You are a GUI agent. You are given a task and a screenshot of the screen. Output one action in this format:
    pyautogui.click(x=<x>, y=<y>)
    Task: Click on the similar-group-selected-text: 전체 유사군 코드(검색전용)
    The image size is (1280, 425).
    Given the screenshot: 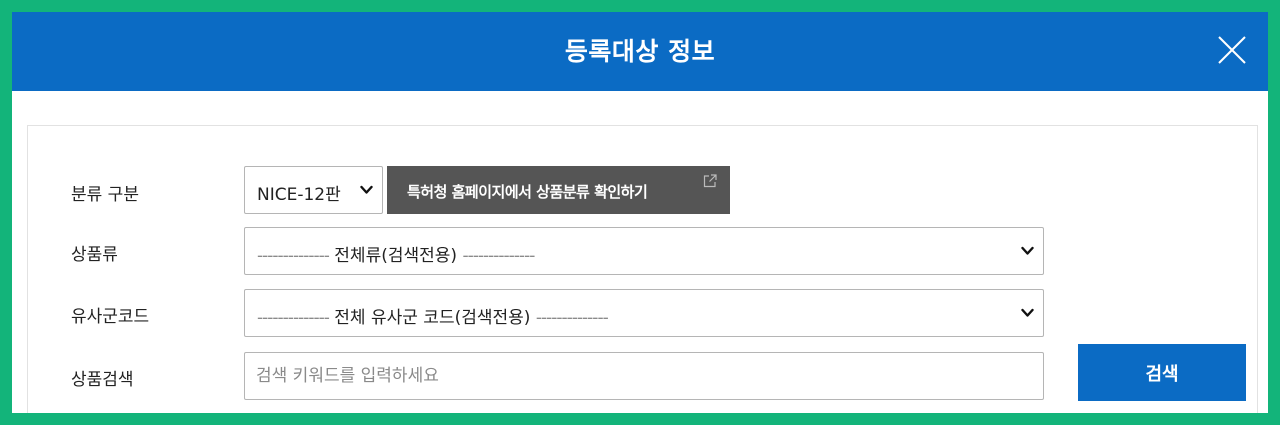 What is the action you would take?
    pyautogui.click(x=432, y=318)
    